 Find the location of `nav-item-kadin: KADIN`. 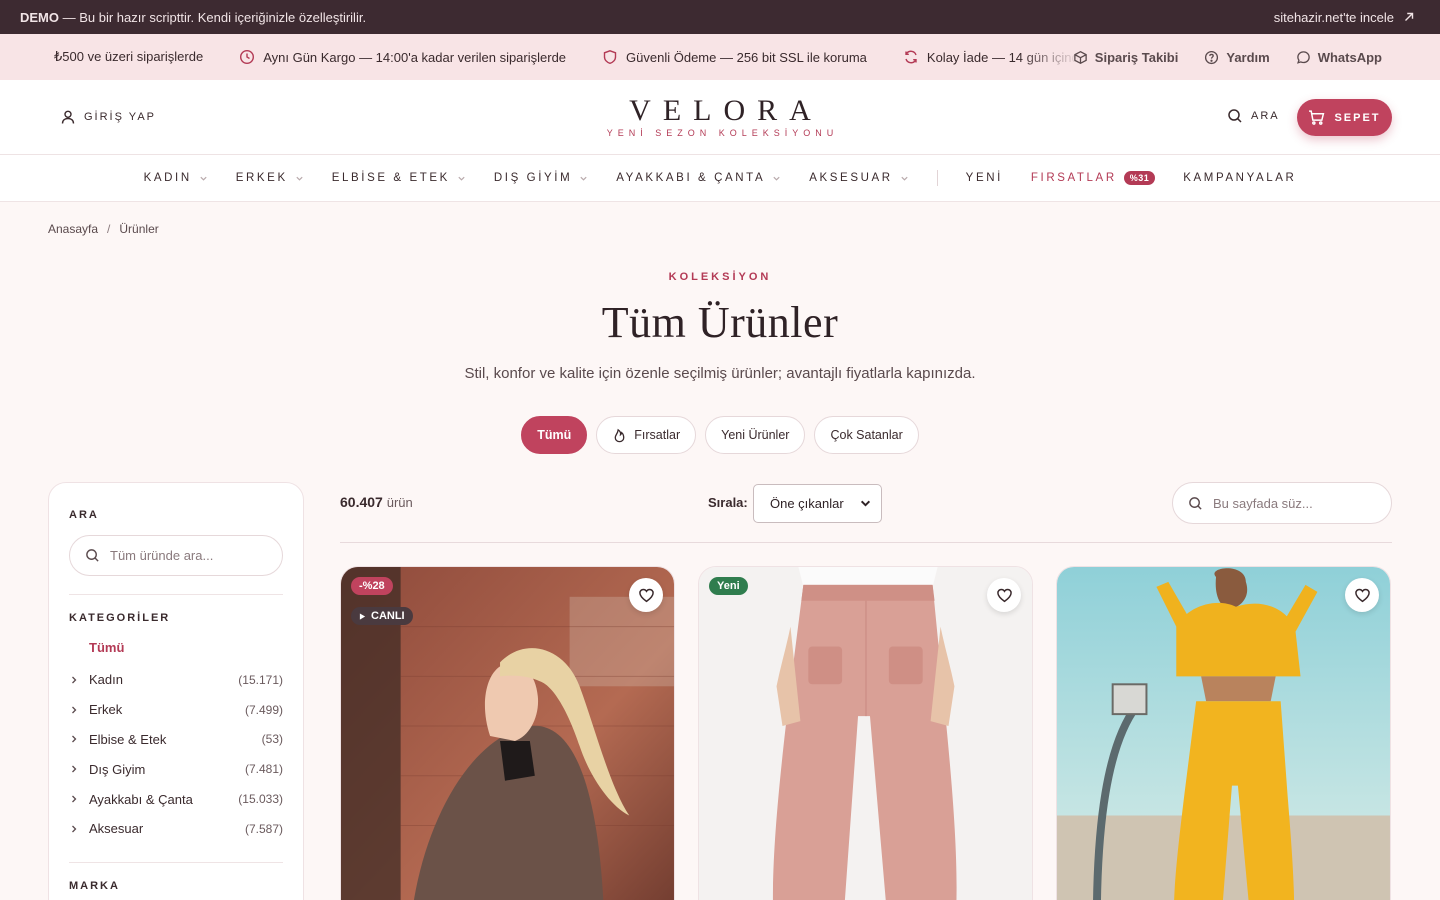

nav-item-kadin: KADIN is located at coordinates (176, 178).